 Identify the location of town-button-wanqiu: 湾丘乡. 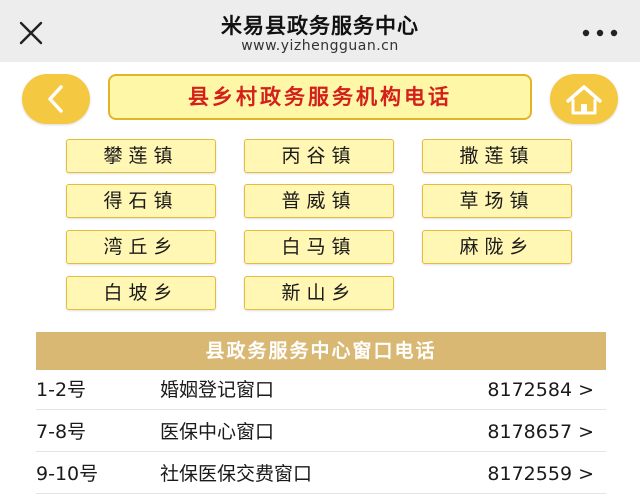
(141, 247).